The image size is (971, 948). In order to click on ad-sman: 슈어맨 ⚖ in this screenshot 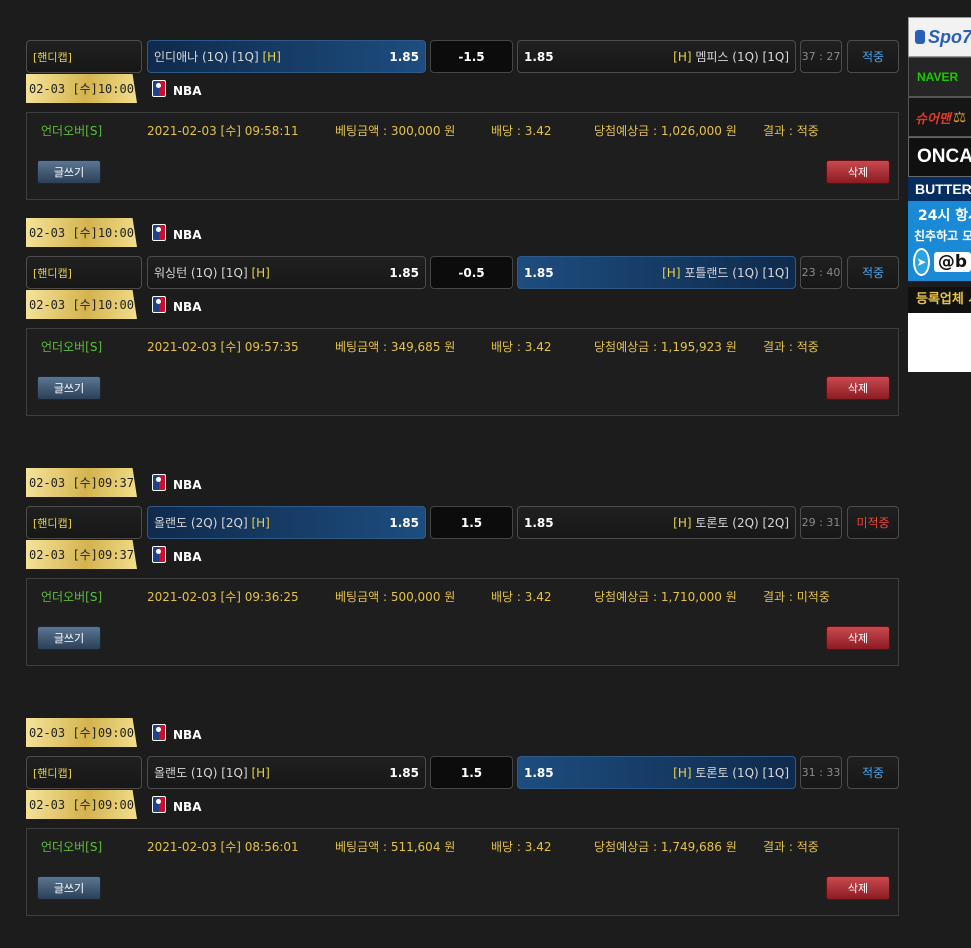, I will do `click(939, 117)`.